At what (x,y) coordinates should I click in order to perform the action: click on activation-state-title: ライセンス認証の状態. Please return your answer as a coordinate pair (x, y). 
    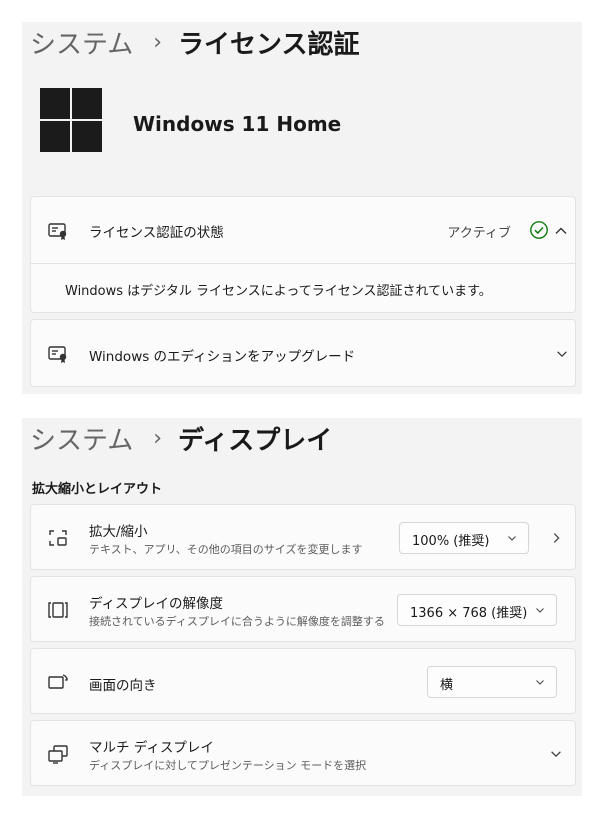
    Looking at the image, I should click on (156, 233).